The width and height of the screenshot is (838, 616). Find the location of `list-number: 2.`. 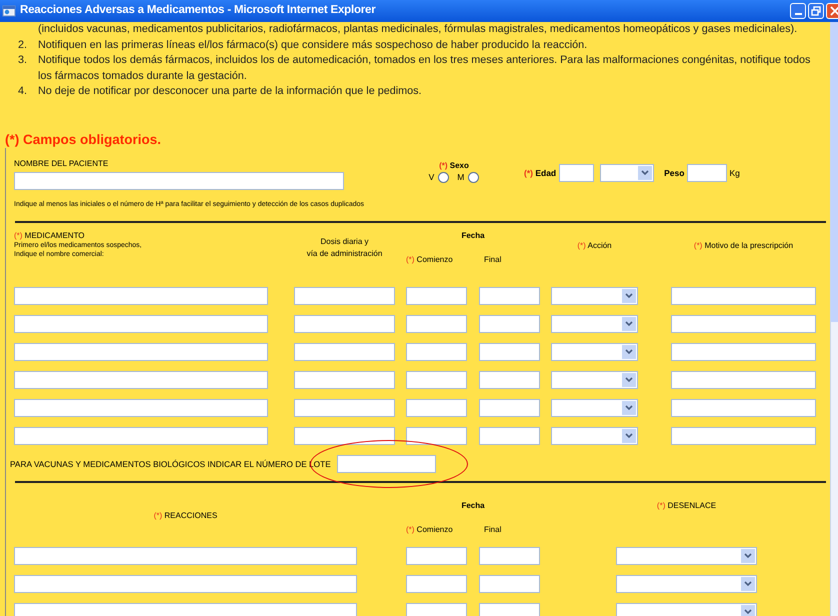

list-number: 2. is located at coordinates (23, 45).